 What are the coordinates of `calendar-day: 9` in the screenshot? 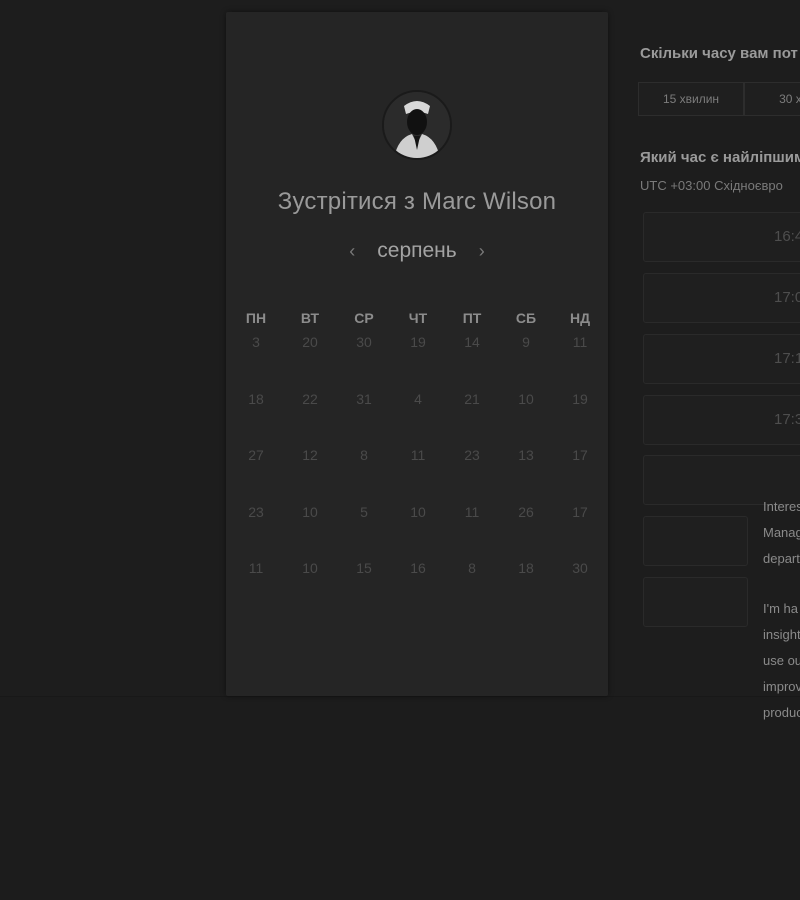 It's located at (526, 342).